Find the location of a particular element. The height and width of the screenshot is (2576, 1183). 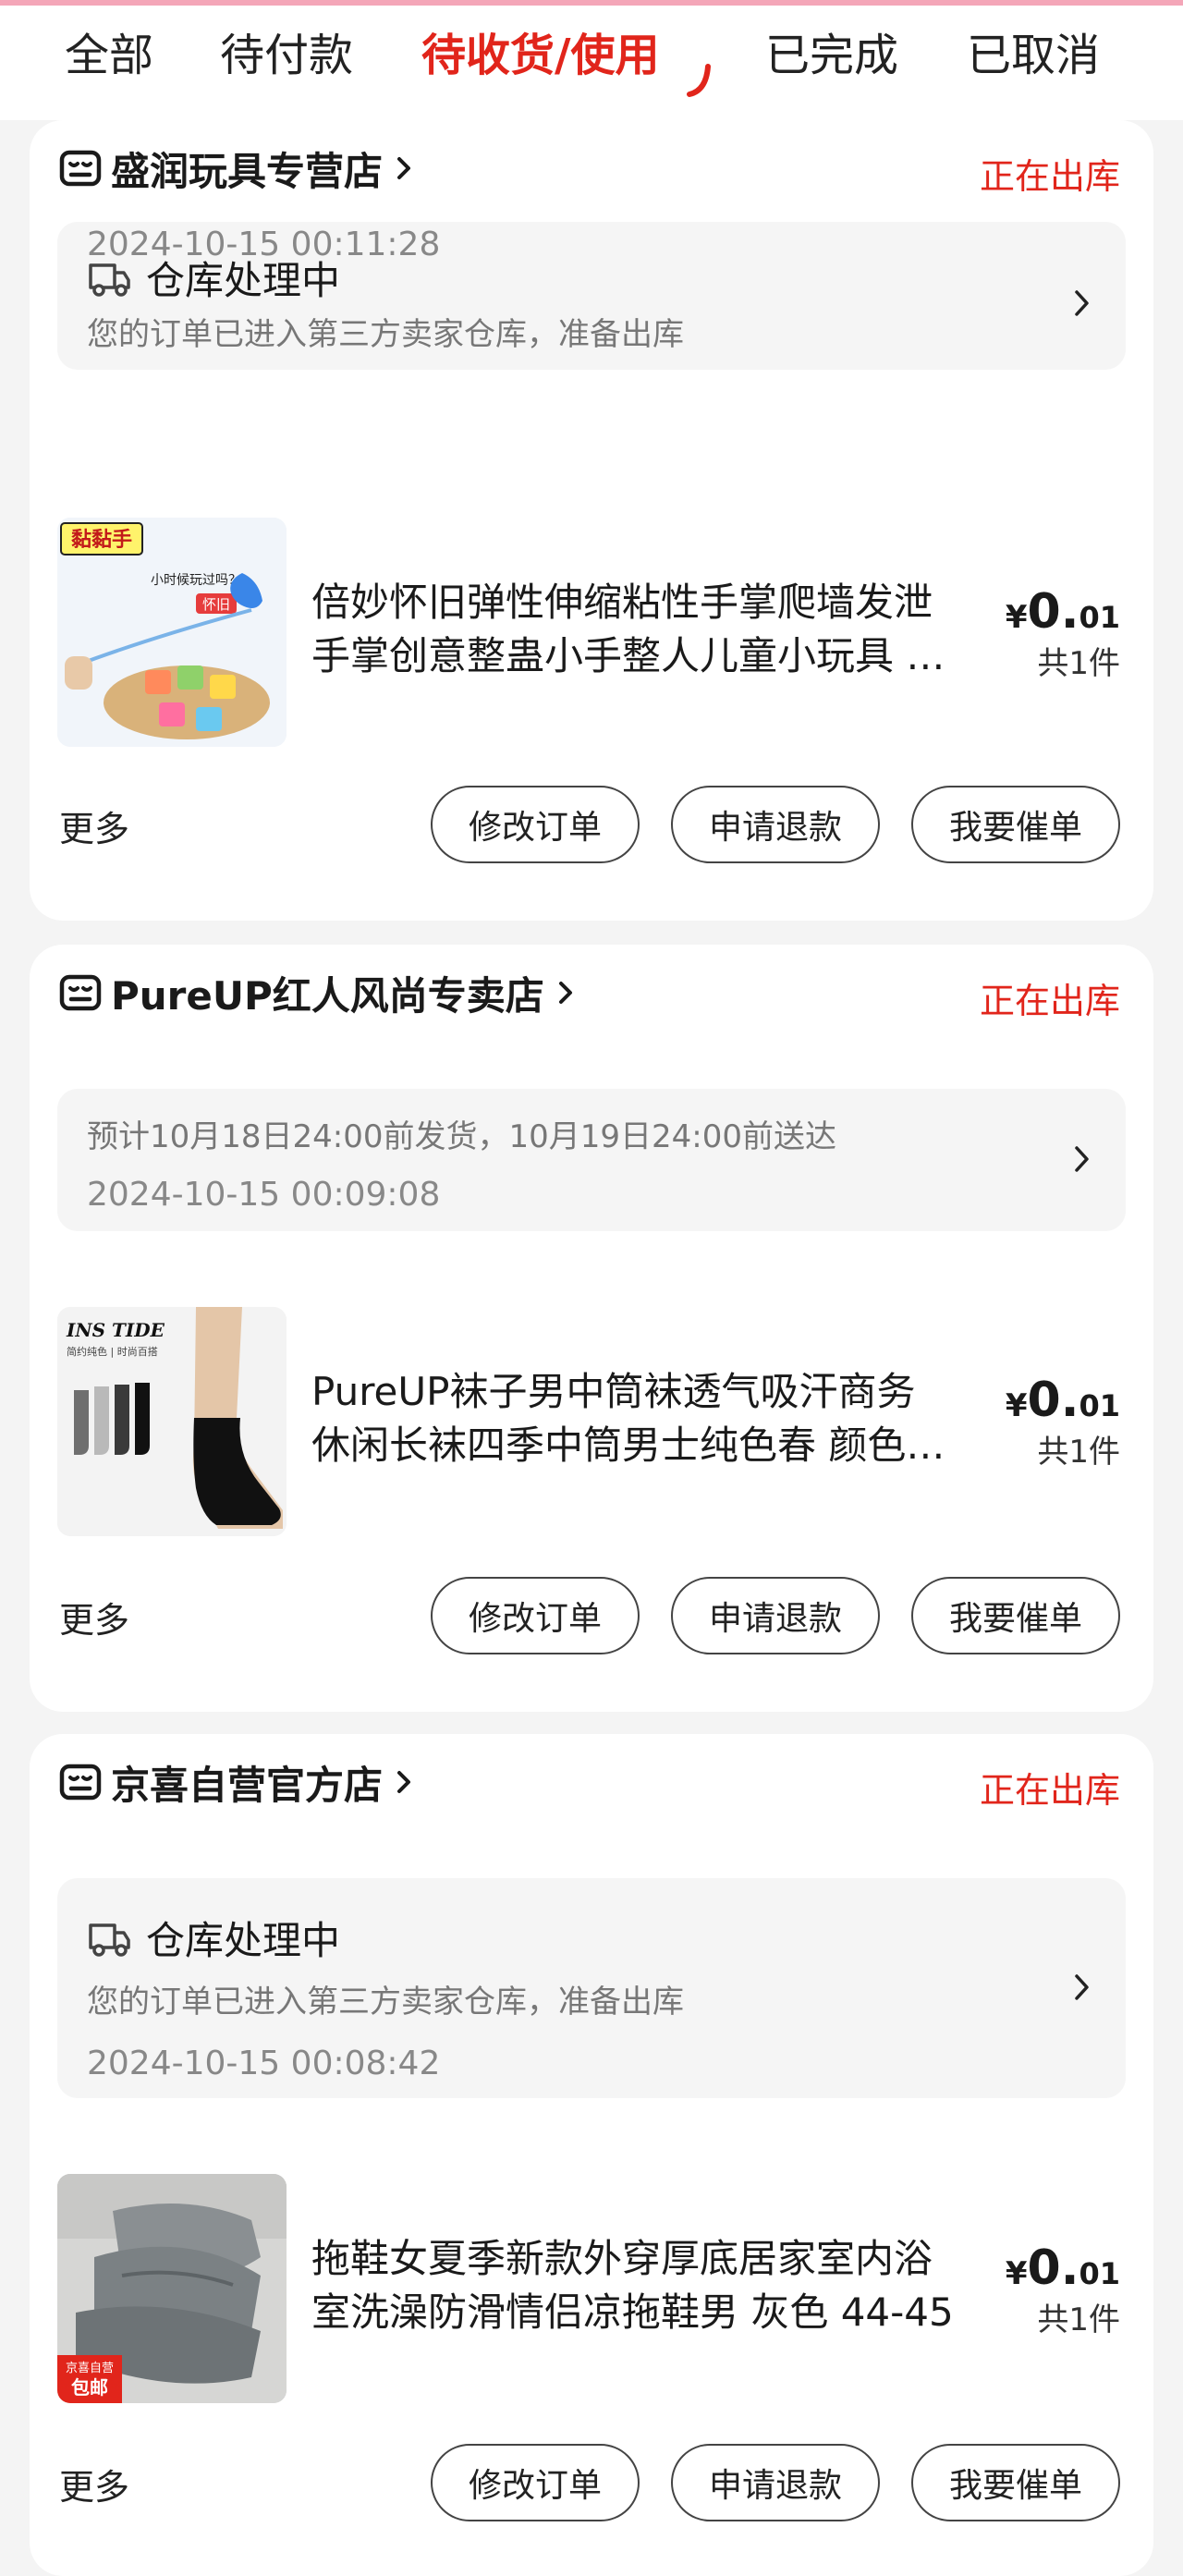

product-thumbnail: 京喜自营 包邮 is located at coordinates (172, 2288).